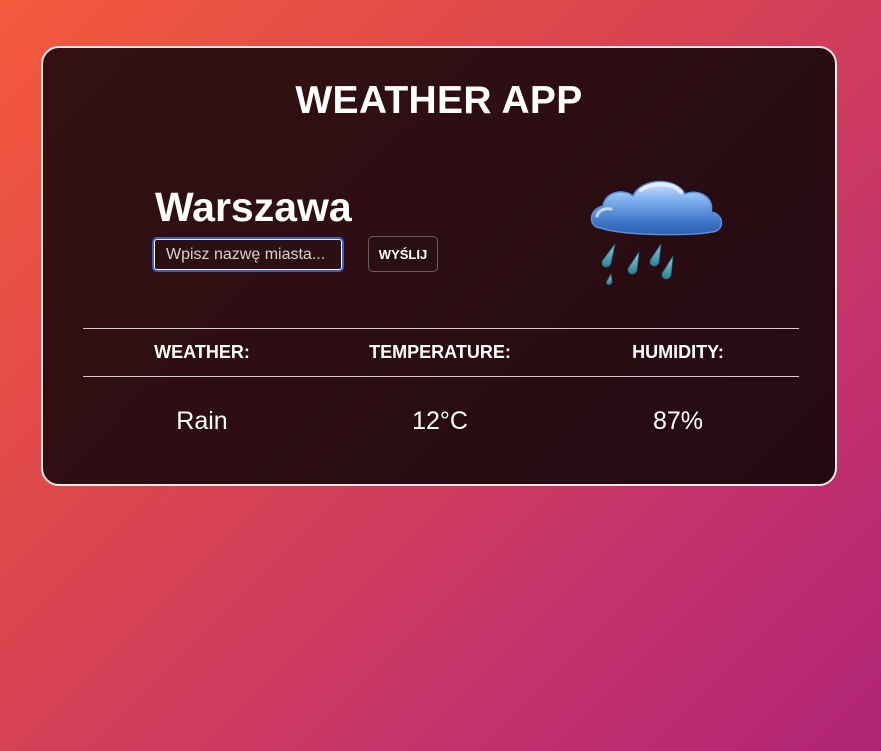 Image resolution: width=881 pixels, height=751 pixels. Describe the element at coordinates (439, 100) in the screenshot. I see `app-title: WEATHER APP` at that location.